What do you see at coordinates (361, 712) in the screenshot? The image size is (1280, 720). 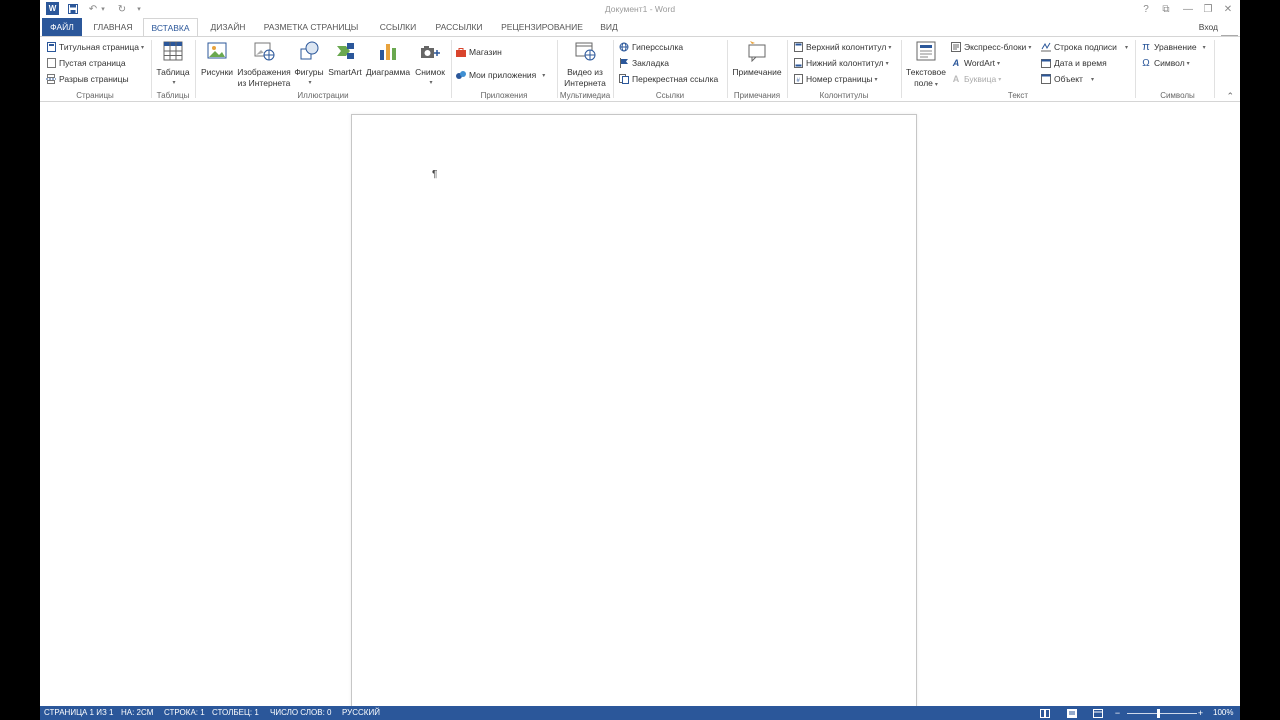 I see `status-language: РУССКИЙ` at bounding box center [361, 712].